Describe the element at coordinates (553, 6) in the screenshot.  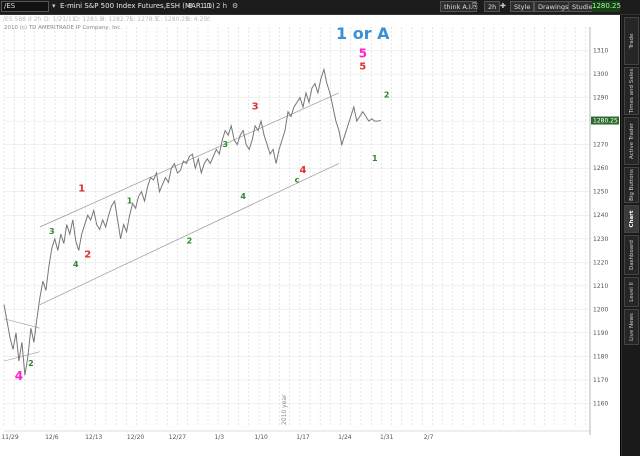
I see `drawings-button: Drawings` at that location.